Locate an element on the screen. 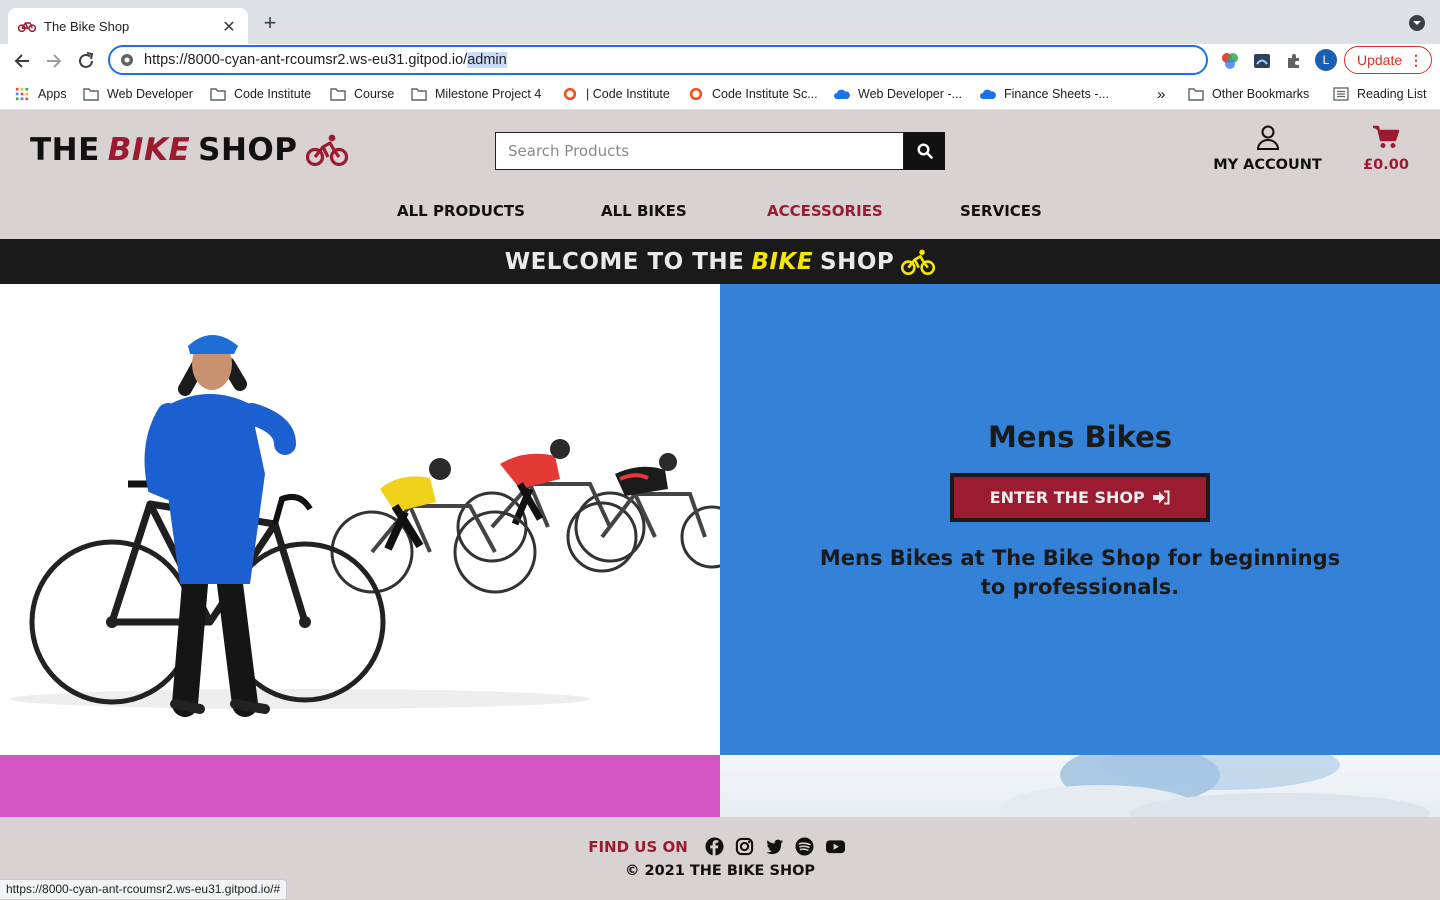 Image resolution: width=1440 pixels, height=900 pixels. url-selected-text: admin is located at coordinates (487, 60).